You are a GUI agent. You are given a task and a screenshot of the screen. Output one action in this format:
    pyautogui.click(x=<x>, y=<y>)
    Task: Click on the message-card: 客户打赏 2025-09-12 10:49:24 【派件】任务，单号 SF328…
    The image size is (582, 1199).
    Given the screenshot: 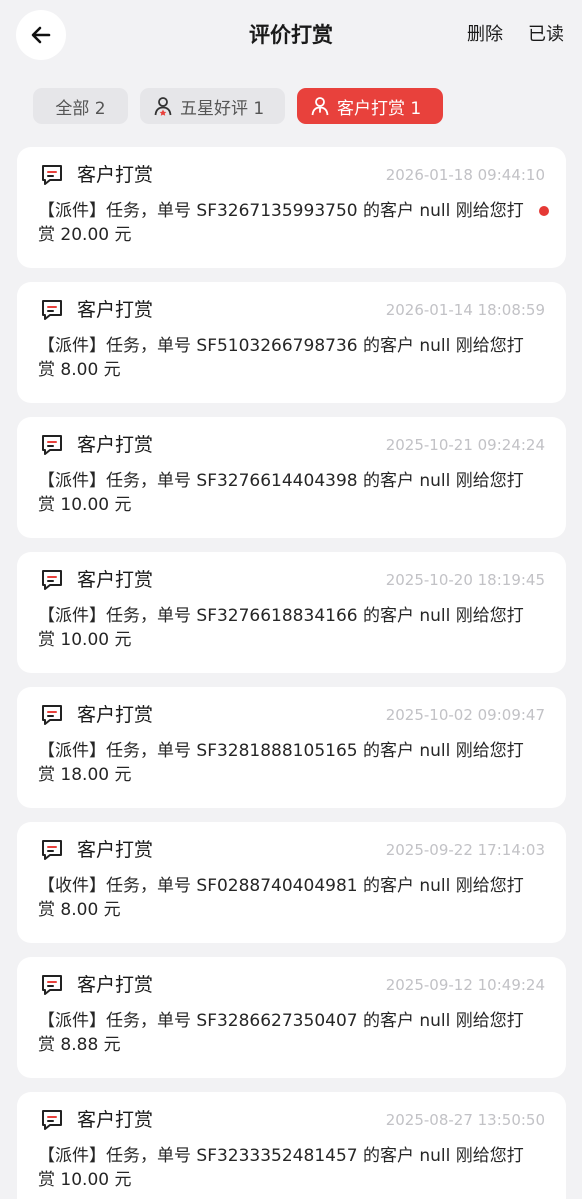 What is the action you would take?
    pyautogui.click(x=291, y=1017)
    